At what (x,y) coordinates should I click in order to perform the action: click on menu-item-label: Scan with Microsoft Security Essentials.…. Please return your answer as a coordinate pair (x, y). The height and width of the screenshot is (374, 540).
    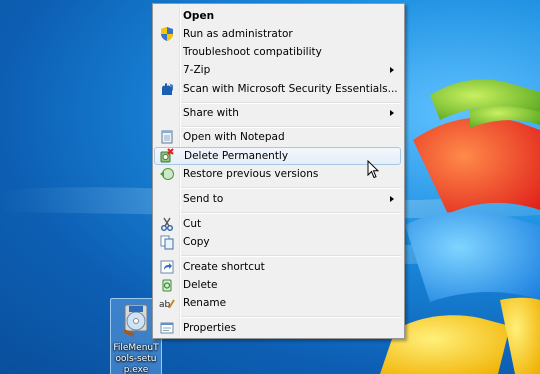
    Looking at the image, I should click on (290, 89).